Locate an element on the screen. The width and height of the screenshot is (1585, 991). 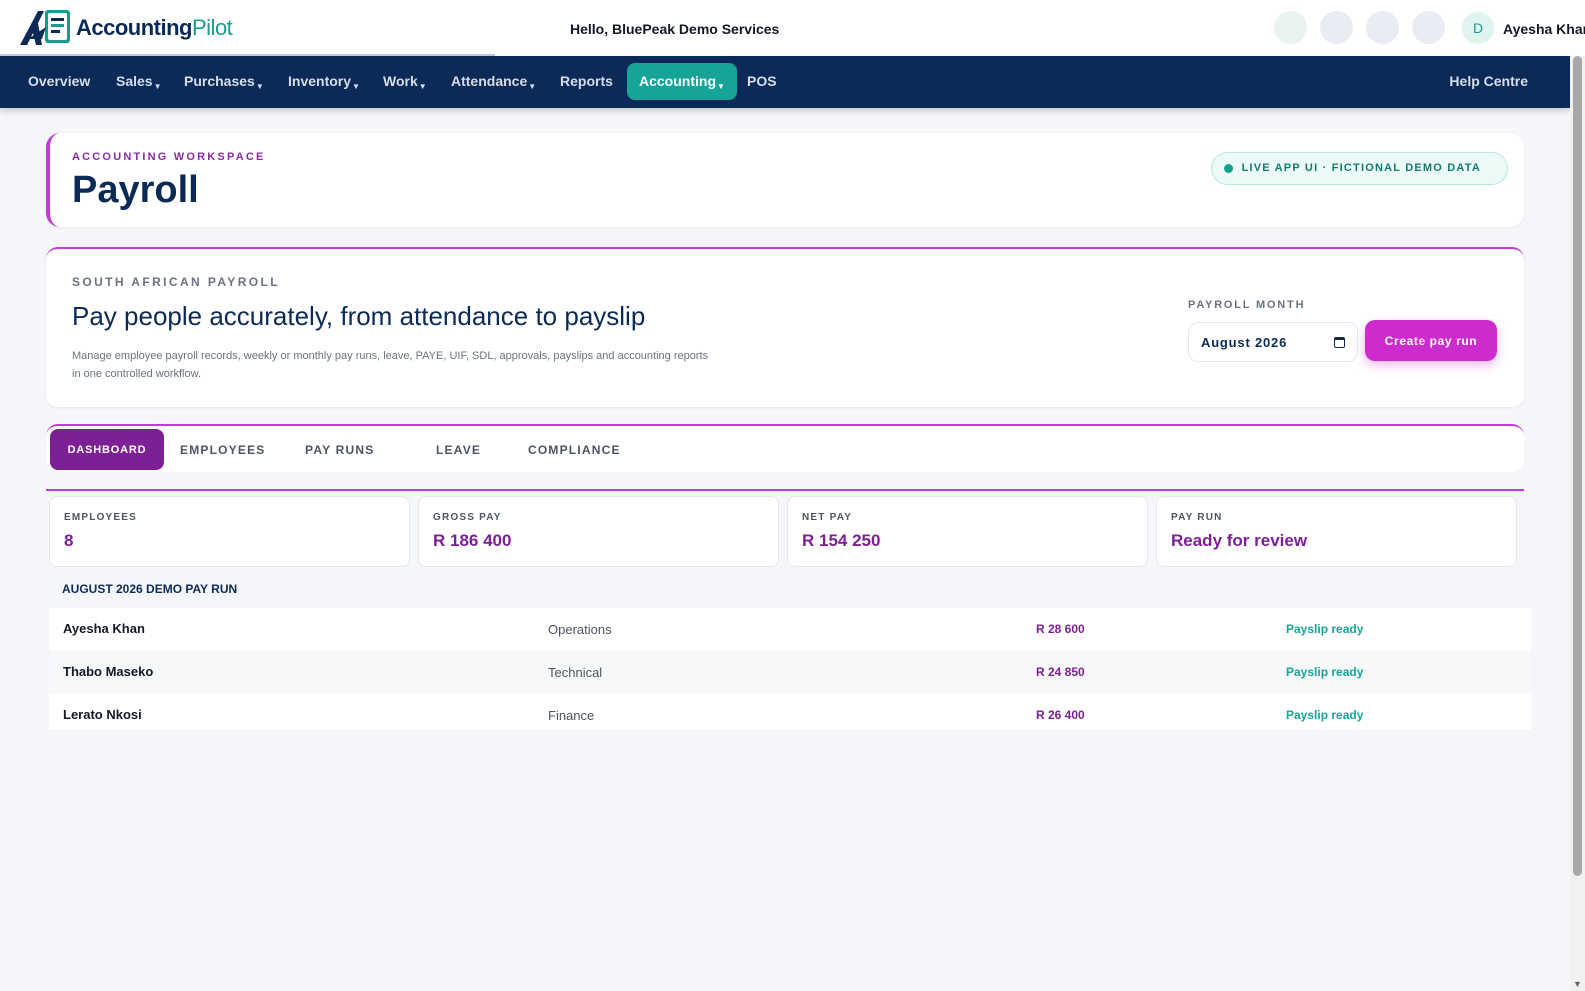
nav-inventory: Inventory▼ is located at coordinates (324, 82).